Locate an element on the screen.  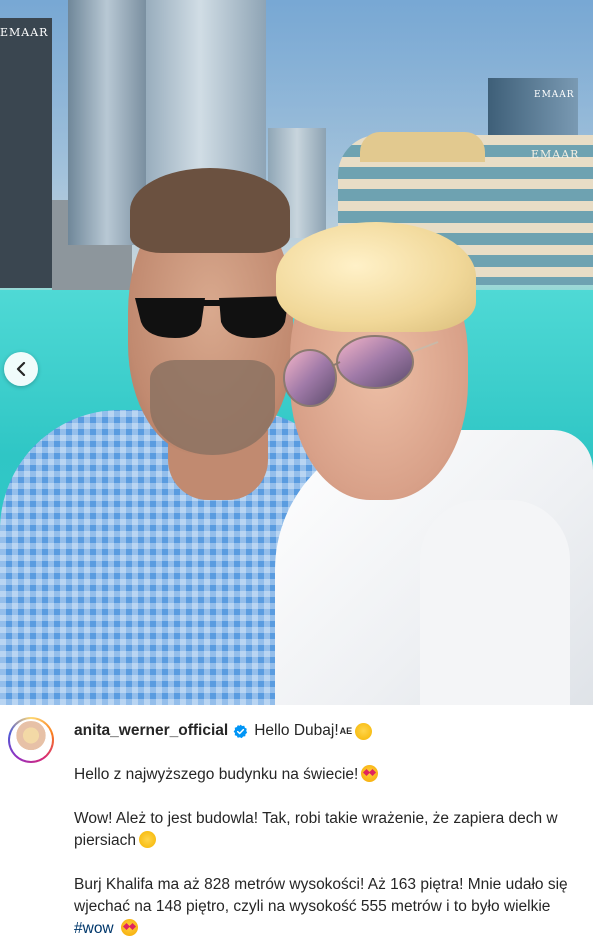
man-hair is located at coordinates (210, 210).